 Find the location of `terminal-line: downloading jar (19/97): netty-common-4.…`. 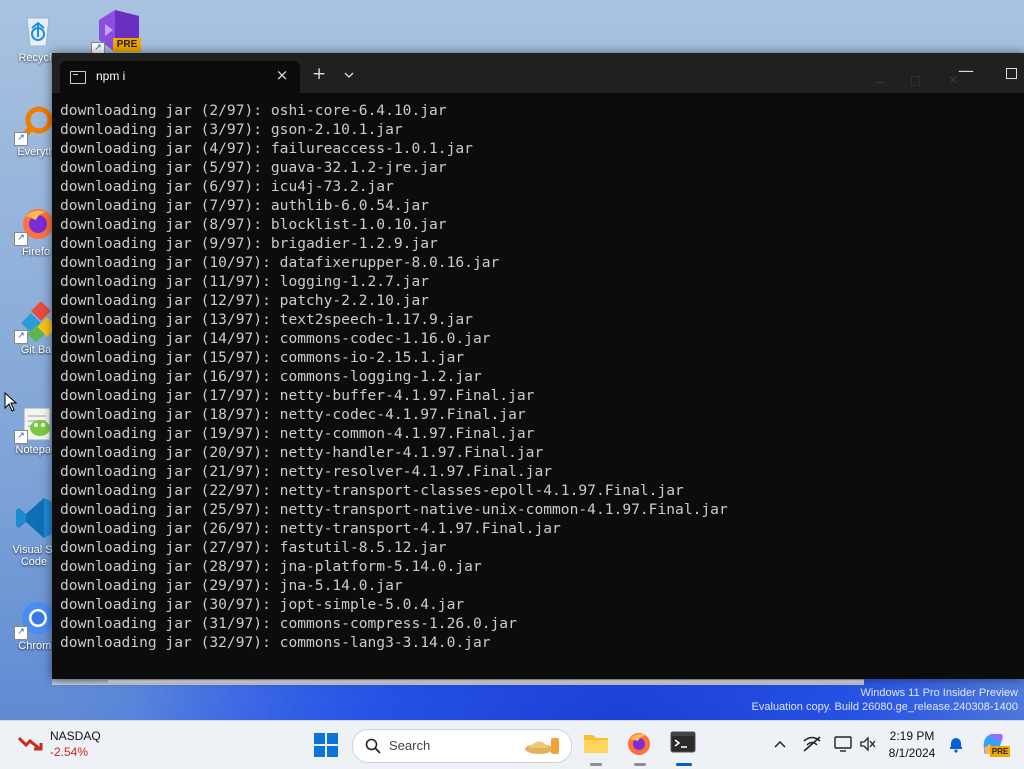

terminal-line: downloading jar (19/97): netty-common-4.… is located at coordinates (297, 433).